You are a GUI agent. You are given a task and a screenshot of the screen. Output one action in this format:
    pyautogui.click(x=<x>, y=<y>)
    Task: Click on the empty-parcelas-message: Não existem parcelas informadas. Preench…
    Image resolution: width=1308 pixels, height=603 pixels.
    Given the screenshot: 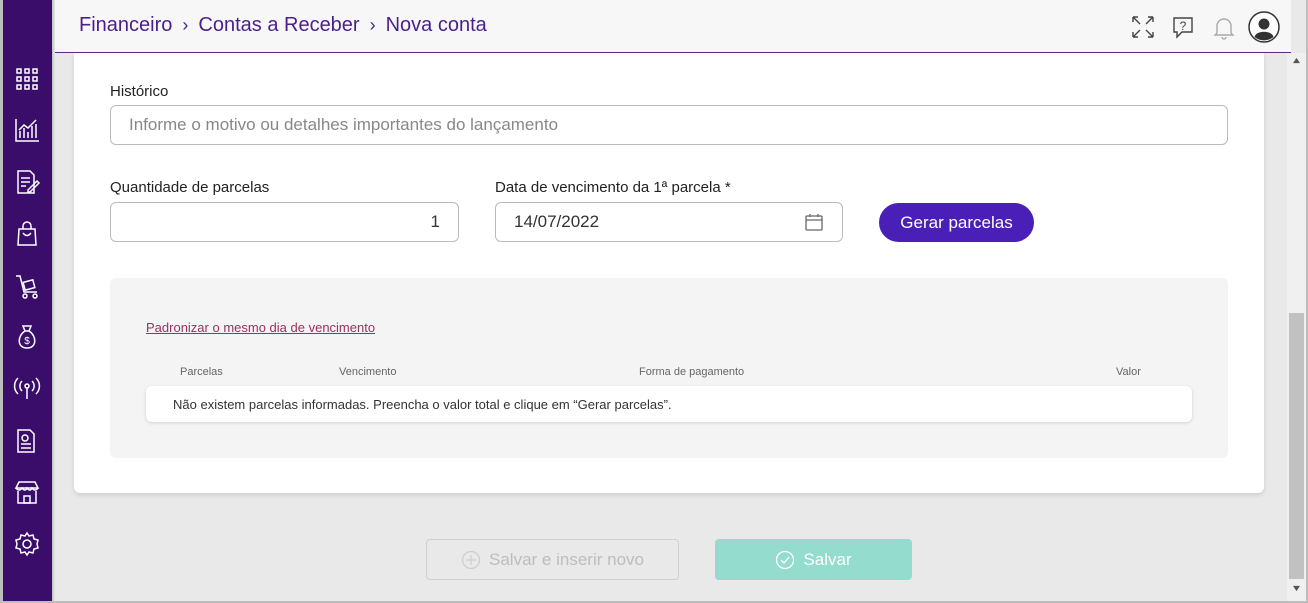 What is the action you would take?
    pyautogui.click(x=669, y=404)
    